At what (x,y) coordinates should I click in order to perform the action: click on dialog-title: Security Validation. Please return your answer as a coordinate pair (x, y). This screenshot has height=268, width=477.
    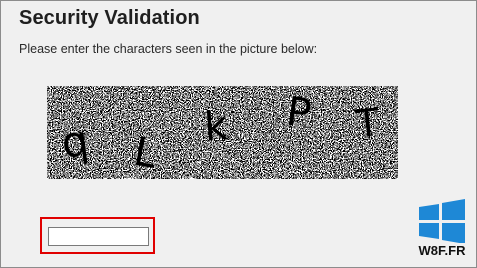
    Looking at the image, I should click on (109, 18).